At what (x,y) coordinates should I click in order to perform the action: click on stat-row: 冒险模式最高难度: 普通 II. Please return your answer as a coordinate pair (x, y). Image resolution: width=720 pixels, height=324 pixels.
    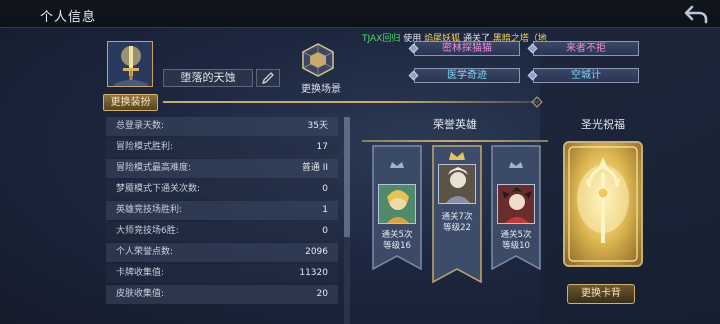
    Looking at the image, I should click on (222, 168).